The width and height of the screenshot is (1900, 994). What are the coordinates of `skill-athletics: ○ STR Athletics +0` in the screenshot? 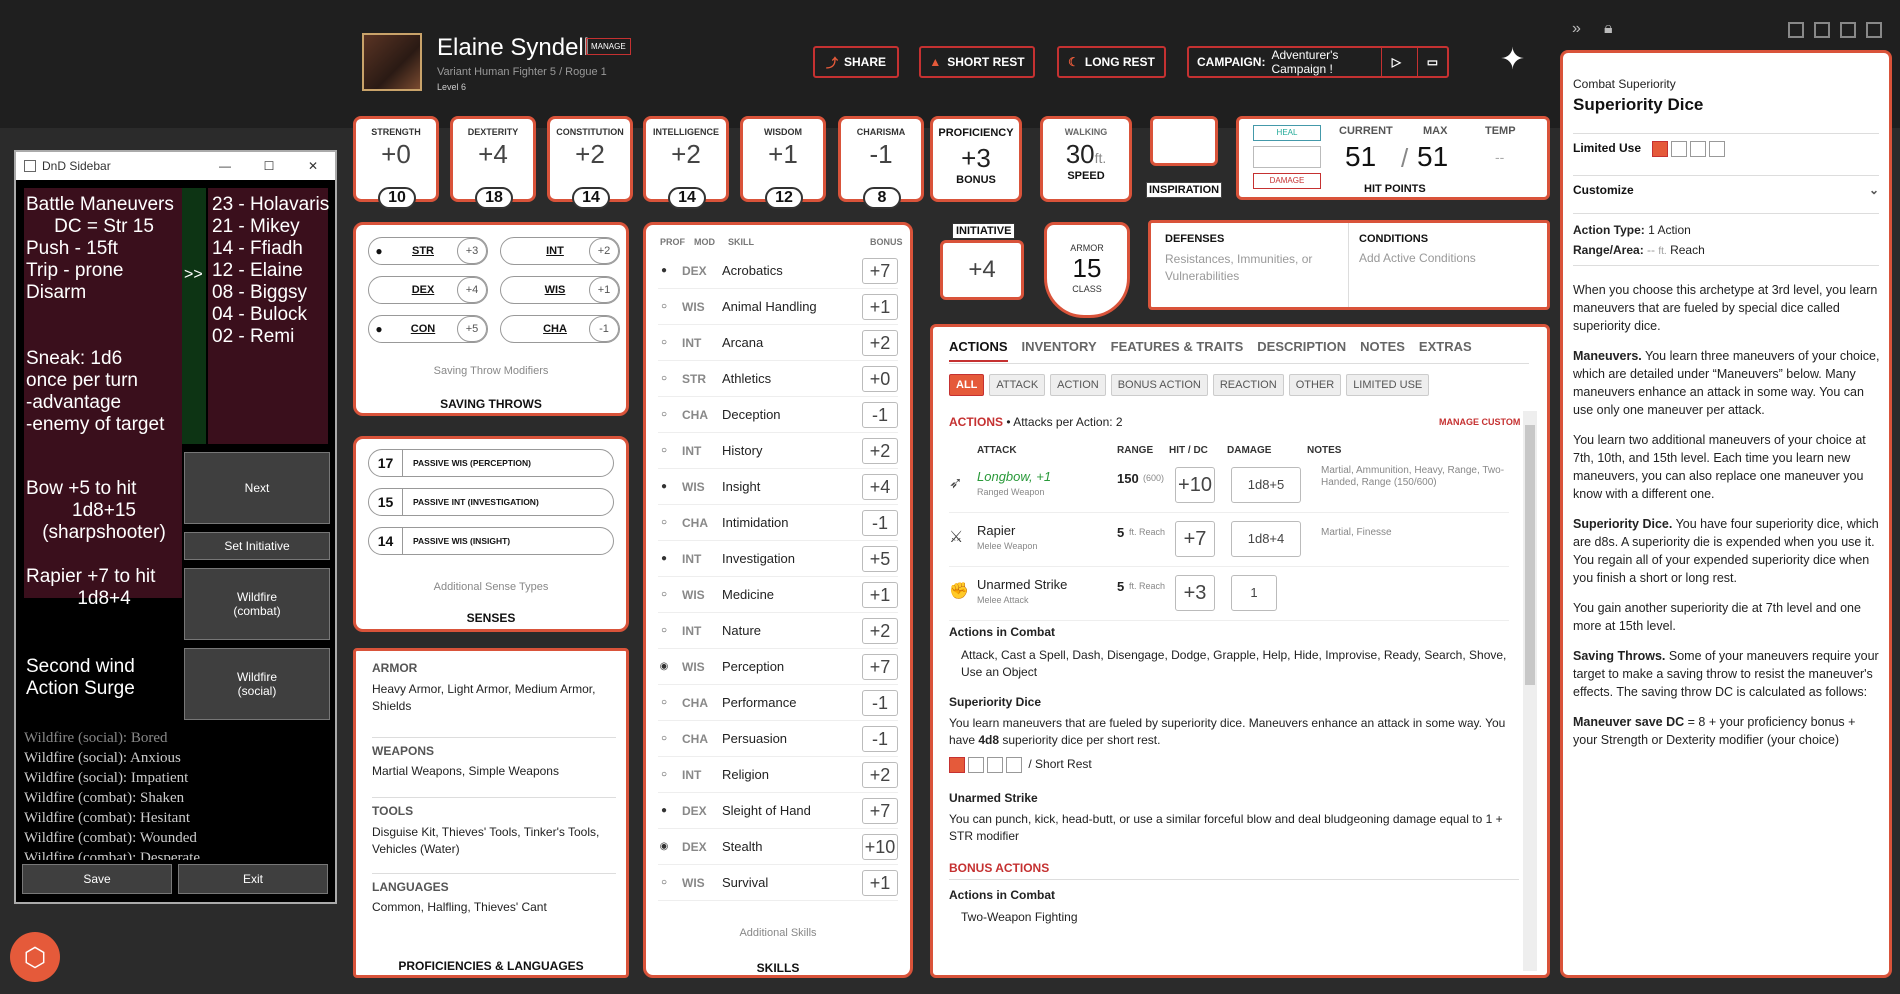 It's located at (778, 379).